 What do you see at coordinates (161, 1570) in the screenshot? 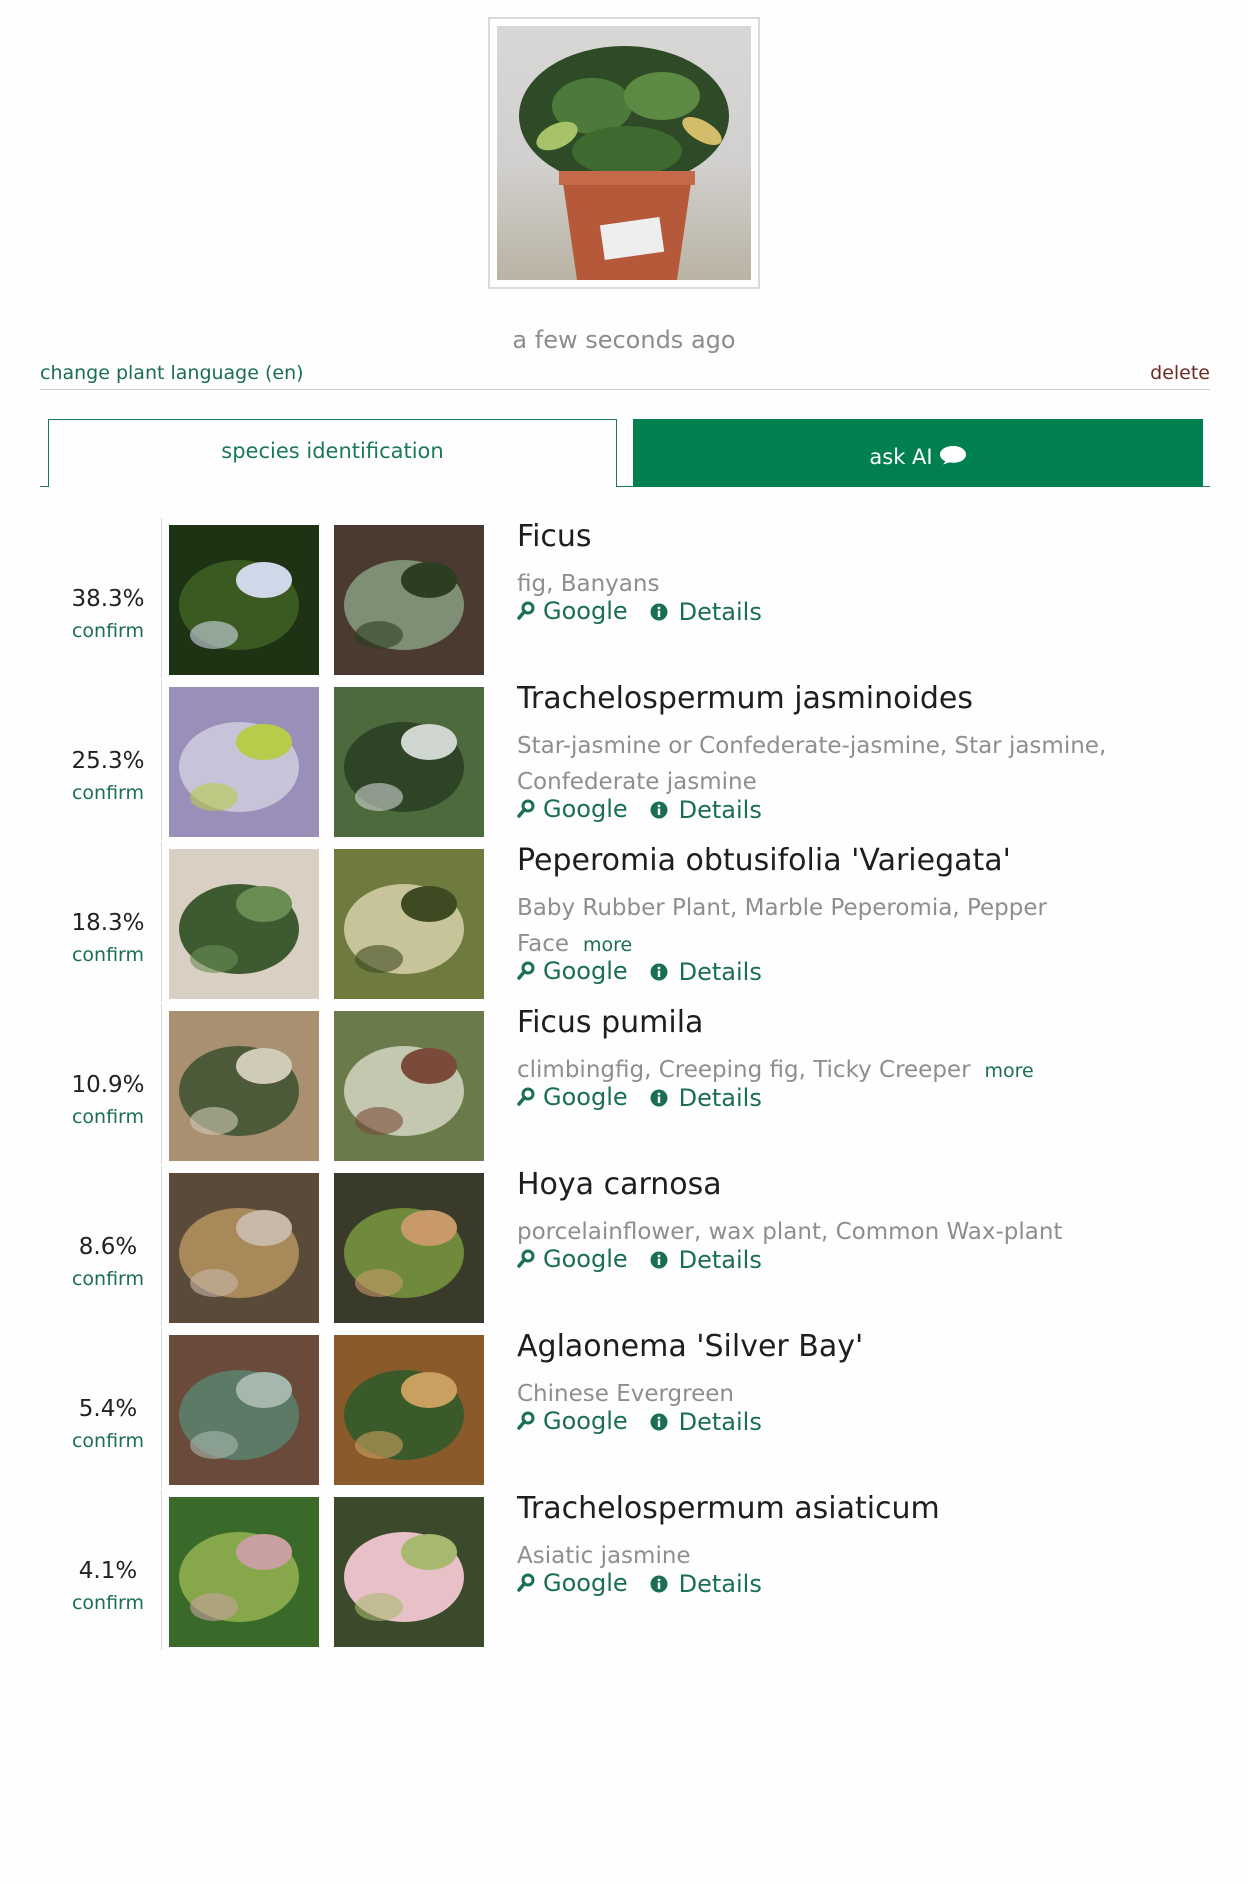
I see `row-divider` at bounding box center [161, 1570].